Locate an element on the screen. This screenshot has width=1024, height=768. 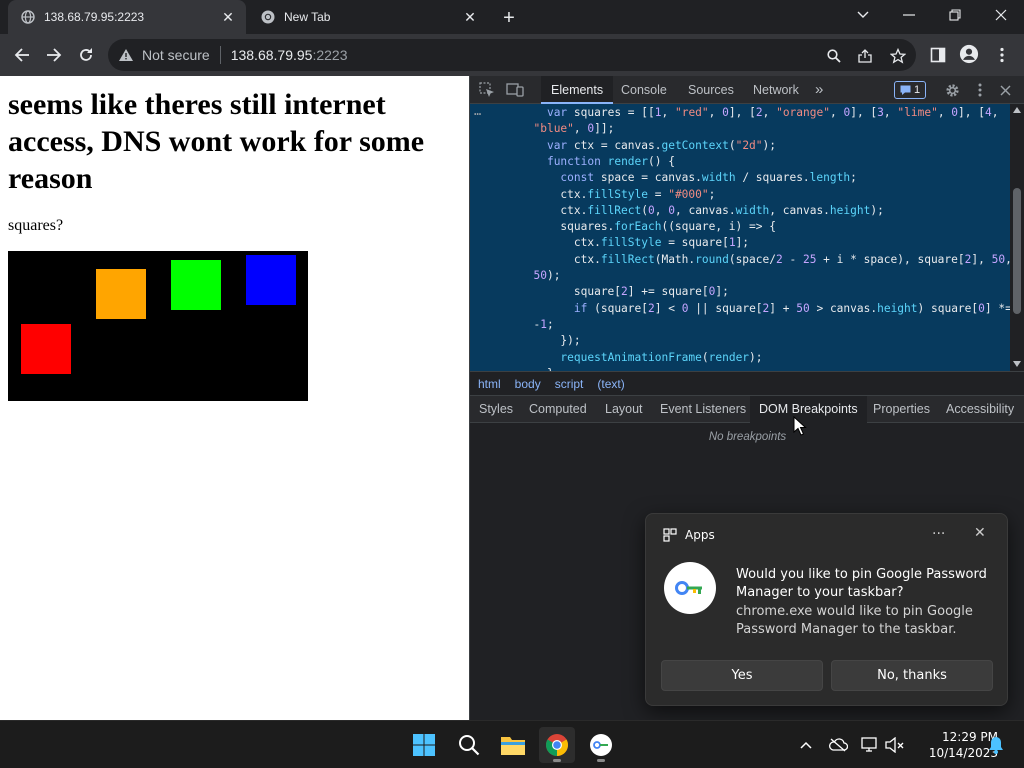
security-label: Not secure is located at coordinates (176, 55).